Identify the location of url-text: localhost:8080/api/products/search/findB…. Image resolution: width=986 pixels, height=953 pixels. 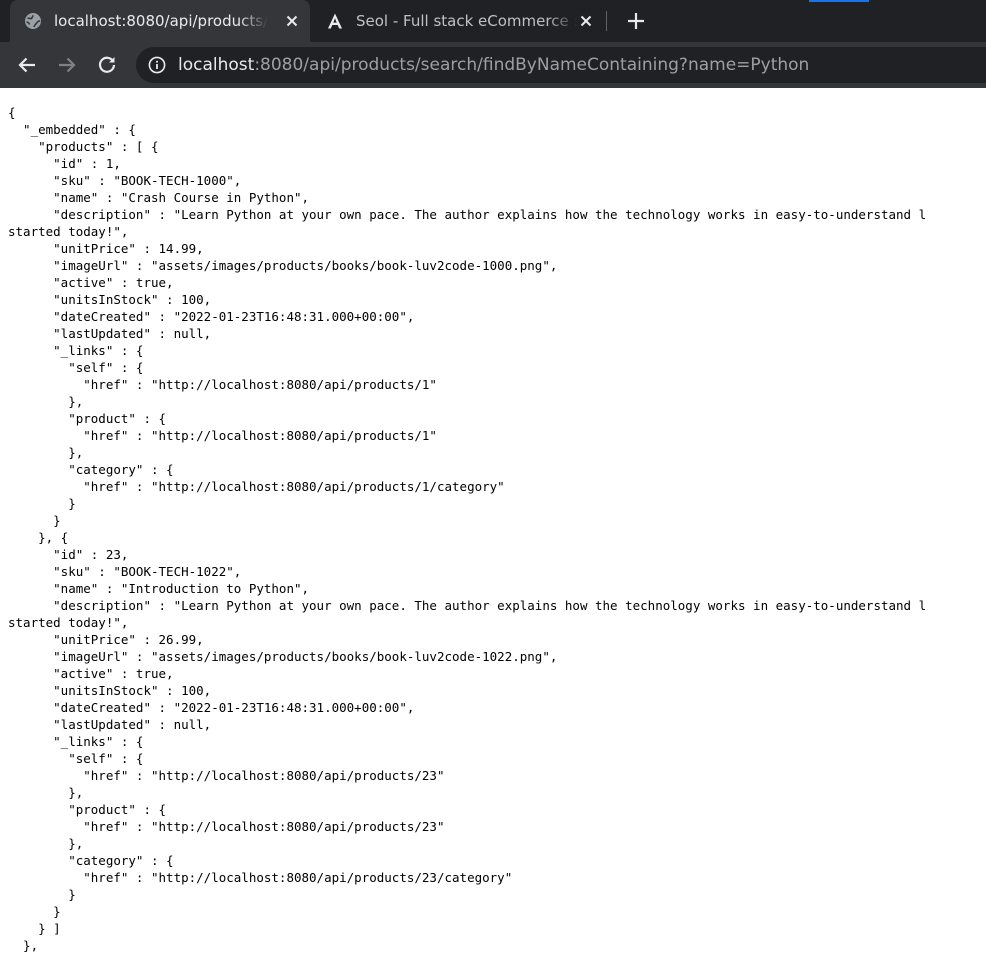
(493, 65).